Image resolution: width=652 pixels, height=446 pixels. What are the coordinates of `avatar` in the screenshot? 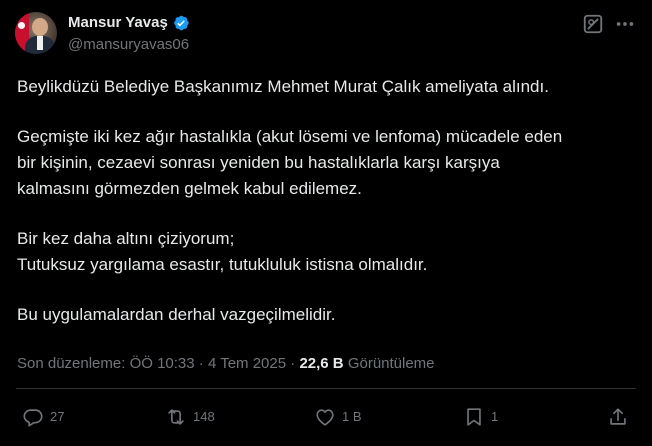 It's located at (36, 33).